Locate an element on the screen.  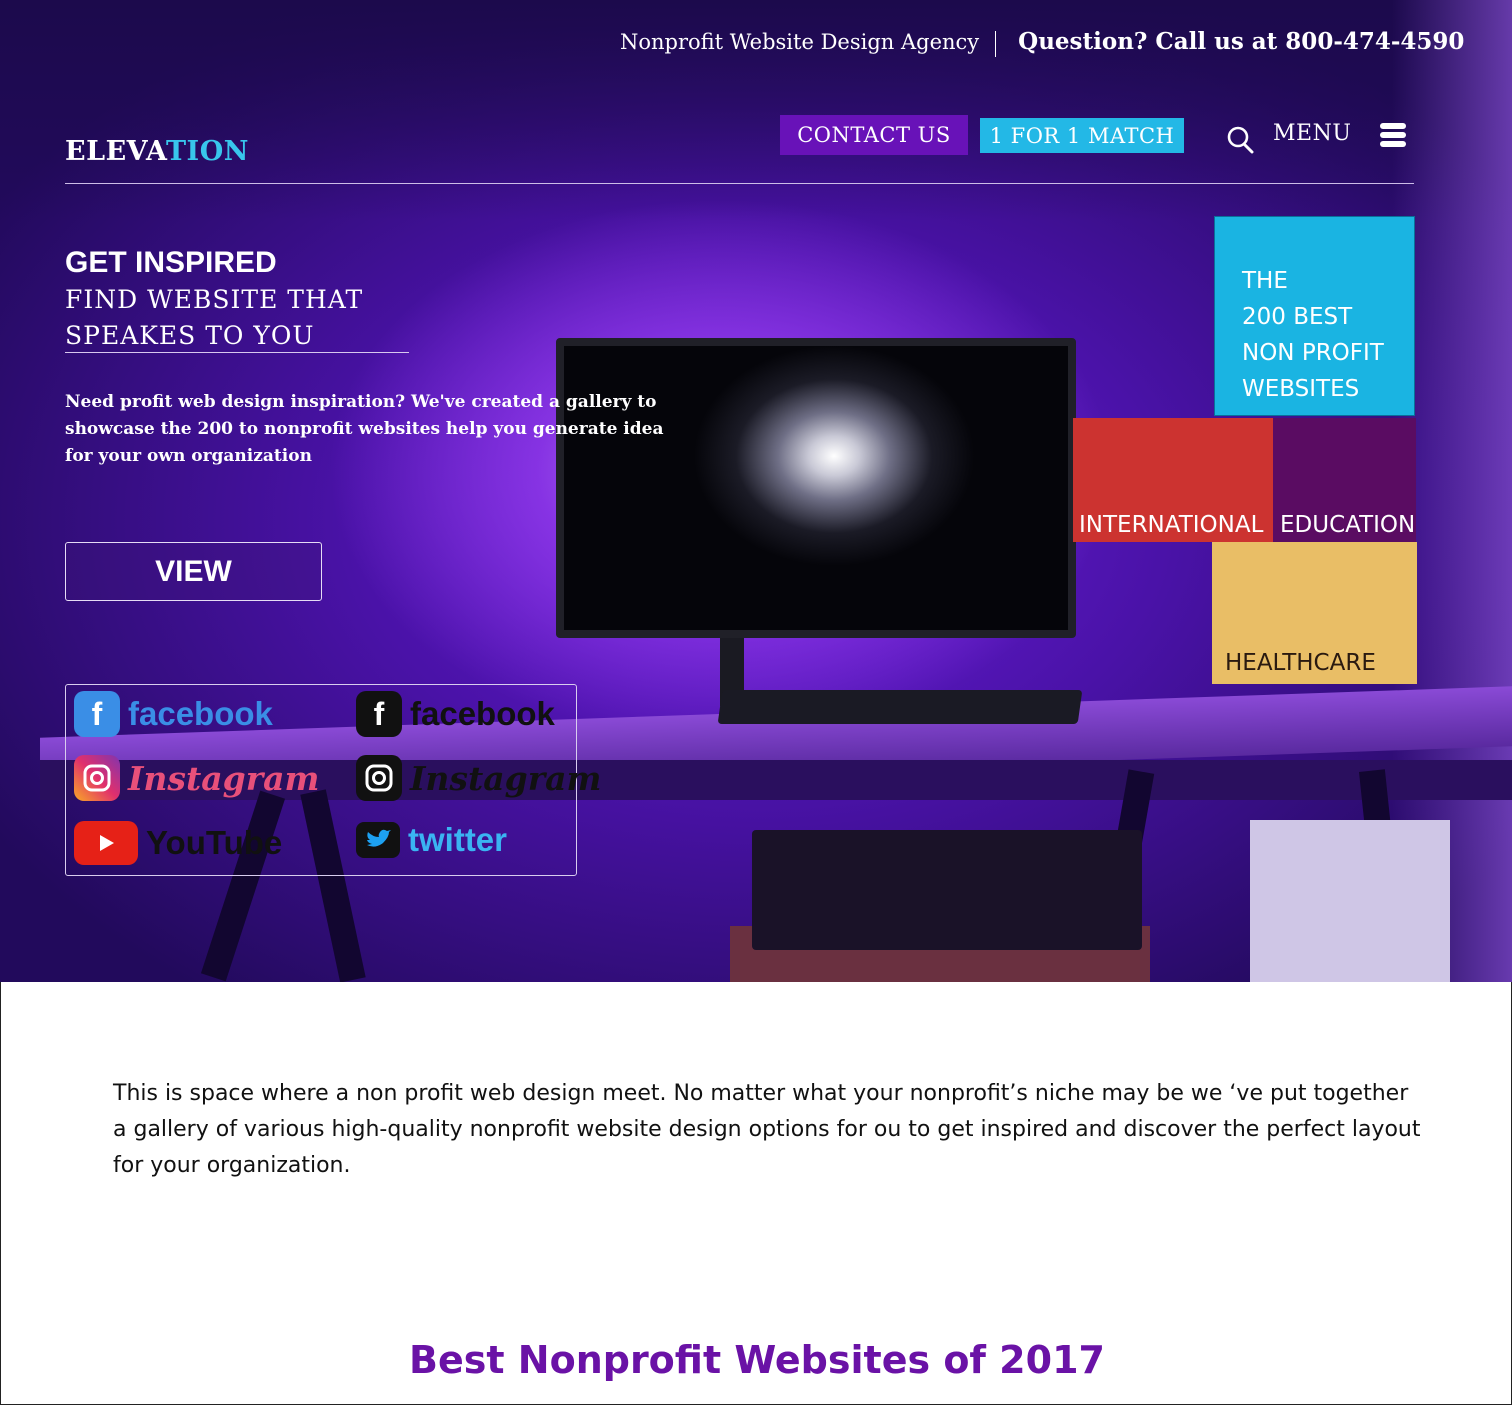
best-200-tile: THE 200 BEST NON PROFIT WEBSITES is located at coordinates (1314, 316).